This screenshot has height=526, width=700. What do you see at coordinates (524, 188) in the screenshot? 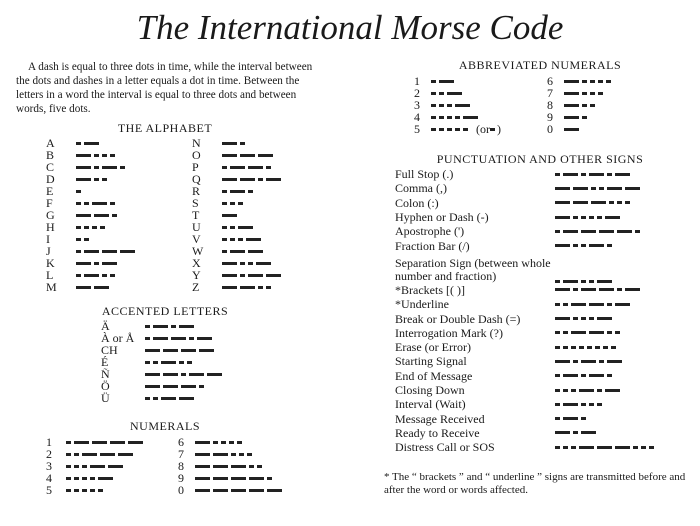
I see `code-row: Comma (,)` at bounding box center [524, 188].